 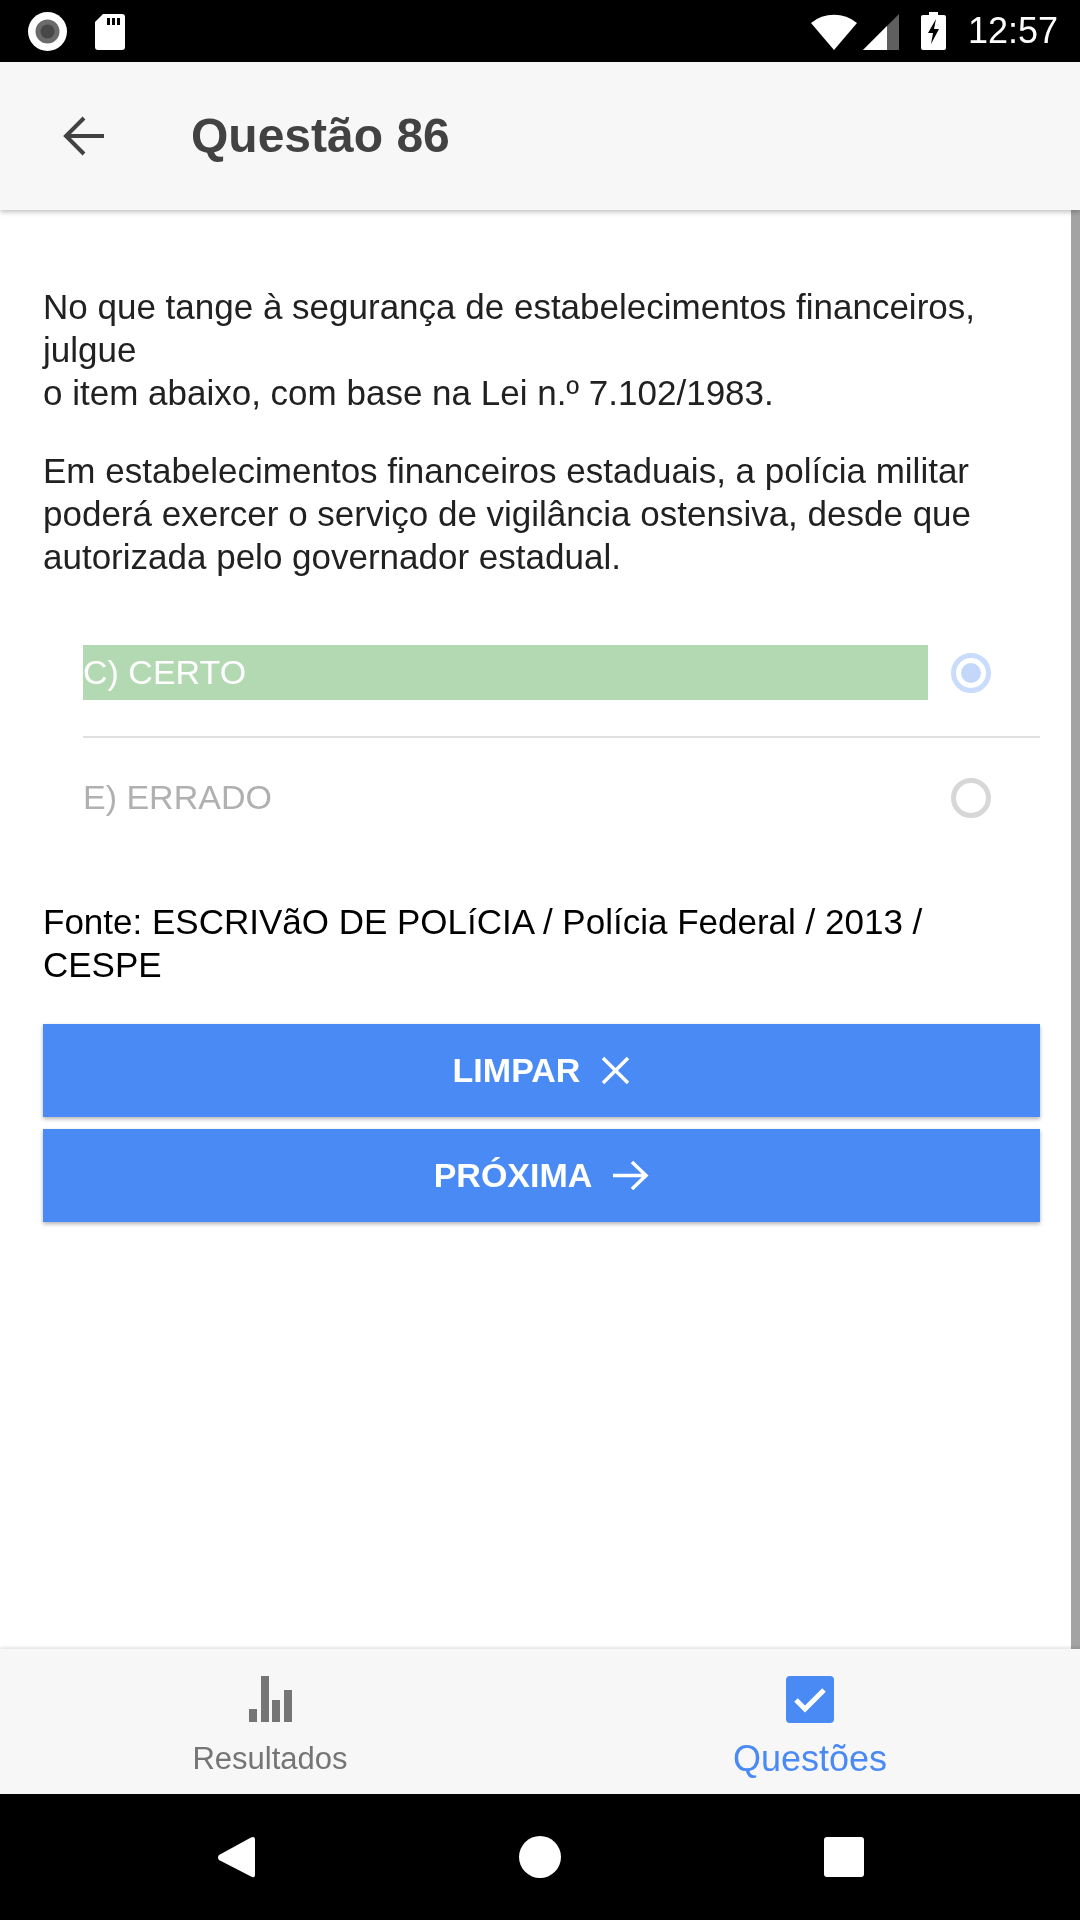 I want to click on question-item: Em estabelecimentos financeiros estaduais, a polícia militar poderá exercer o serviço de vigilância ostensiva, desde que autorizada pelo governador estadual., so click(x=508, y=514).